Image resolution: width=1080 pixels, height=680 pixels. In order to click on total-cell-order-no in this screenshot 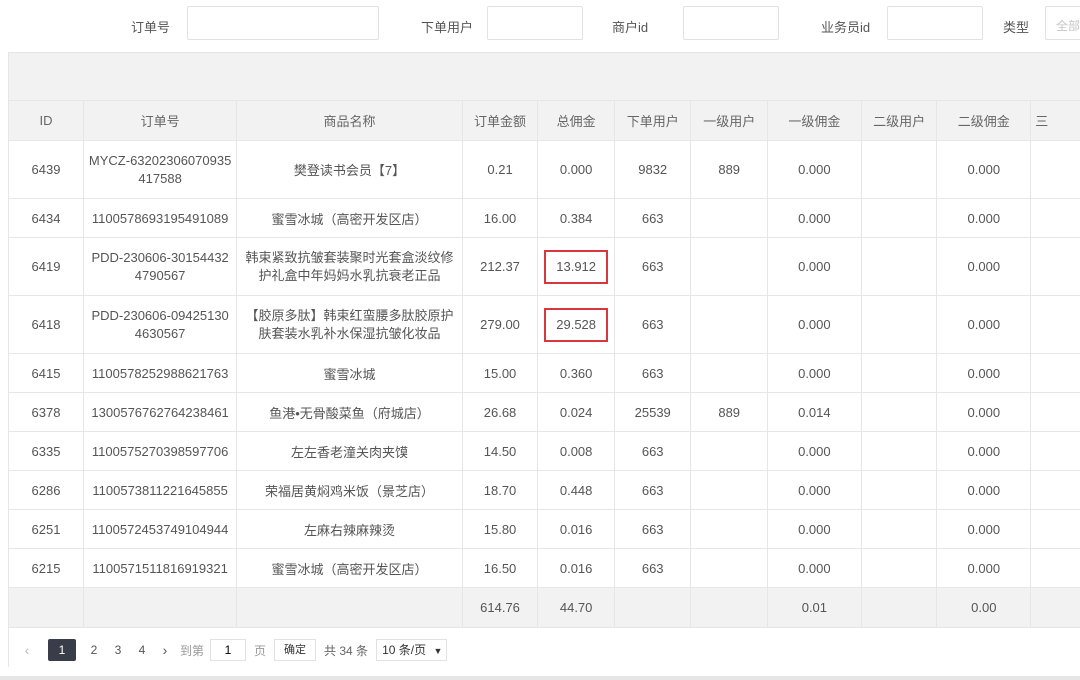, I will do `click(160, 607)`.